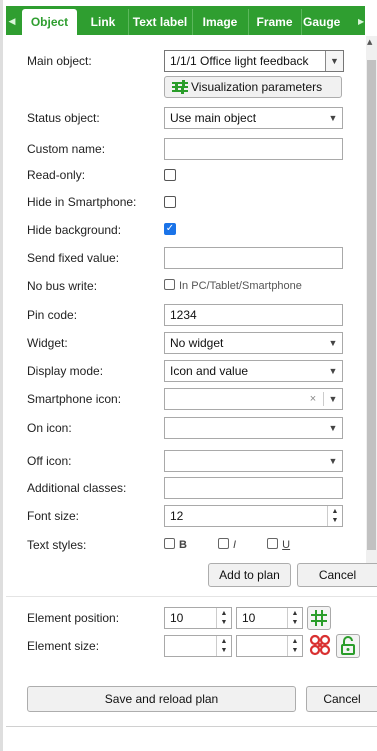  What do you see at coordinates (253, 343) in the screenshot?
I see `widget-select: No widget ▼` at bounding box center [253, 343].